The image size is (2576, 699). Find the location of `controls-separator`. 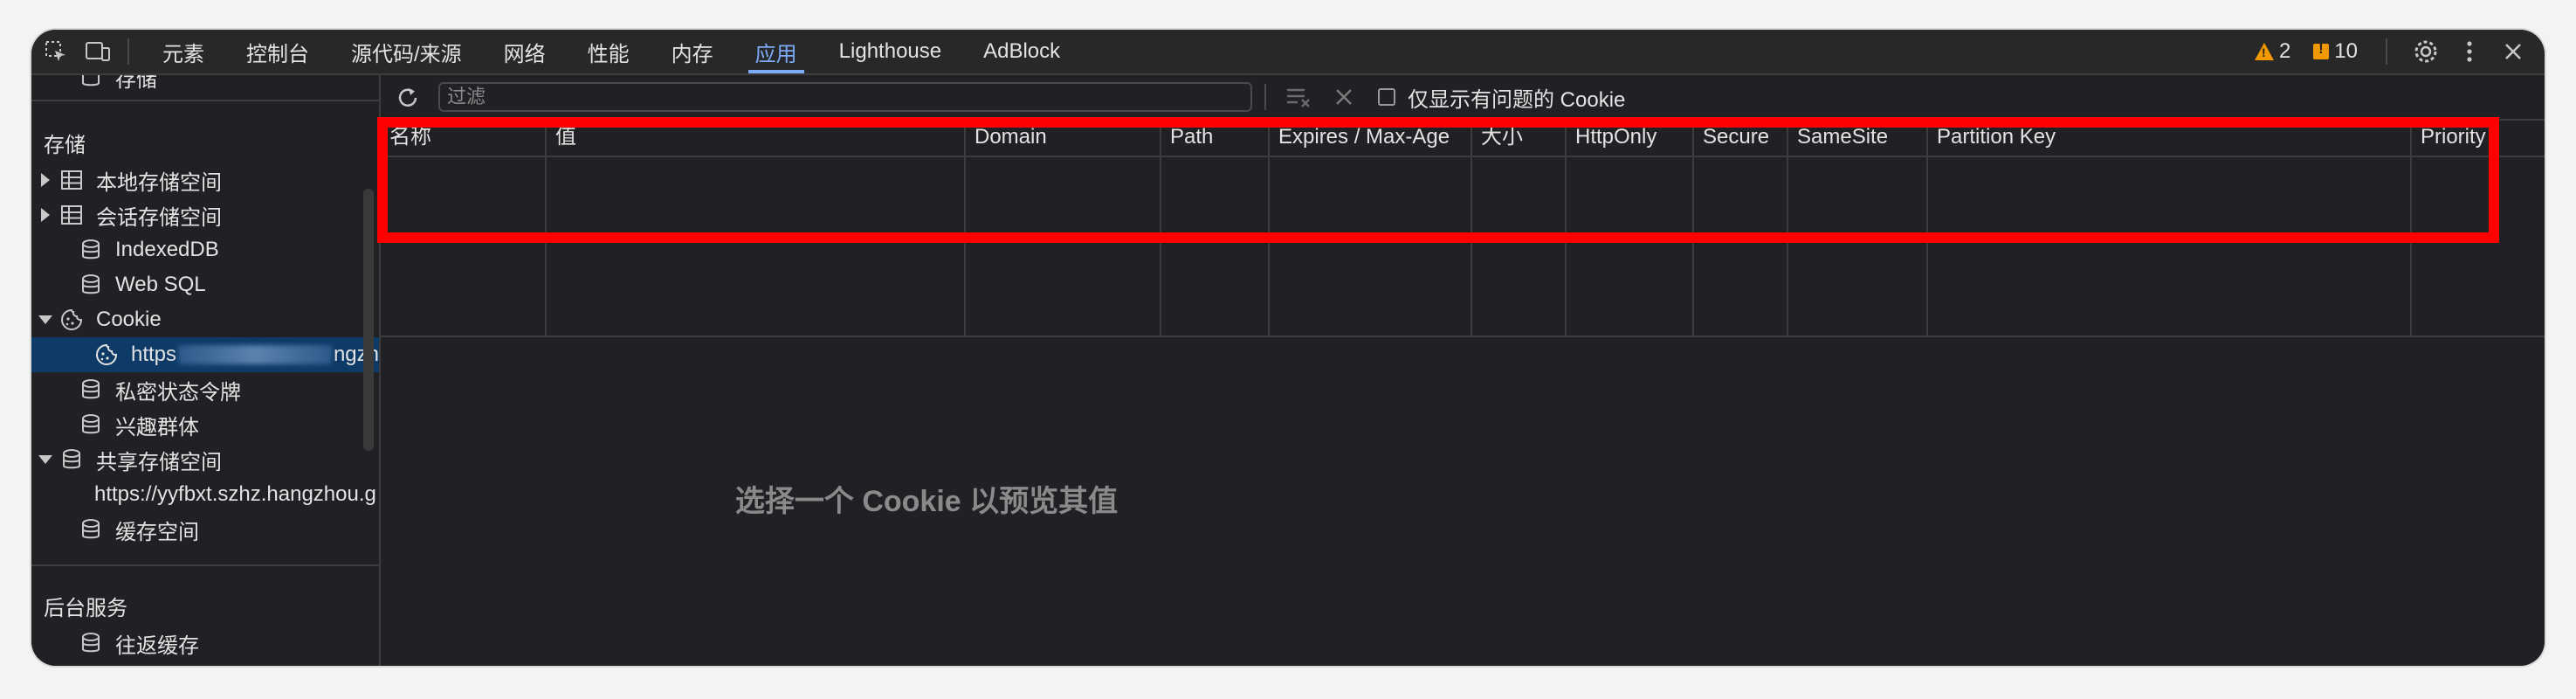

controls-separator is located at coordinates (2386, 52).